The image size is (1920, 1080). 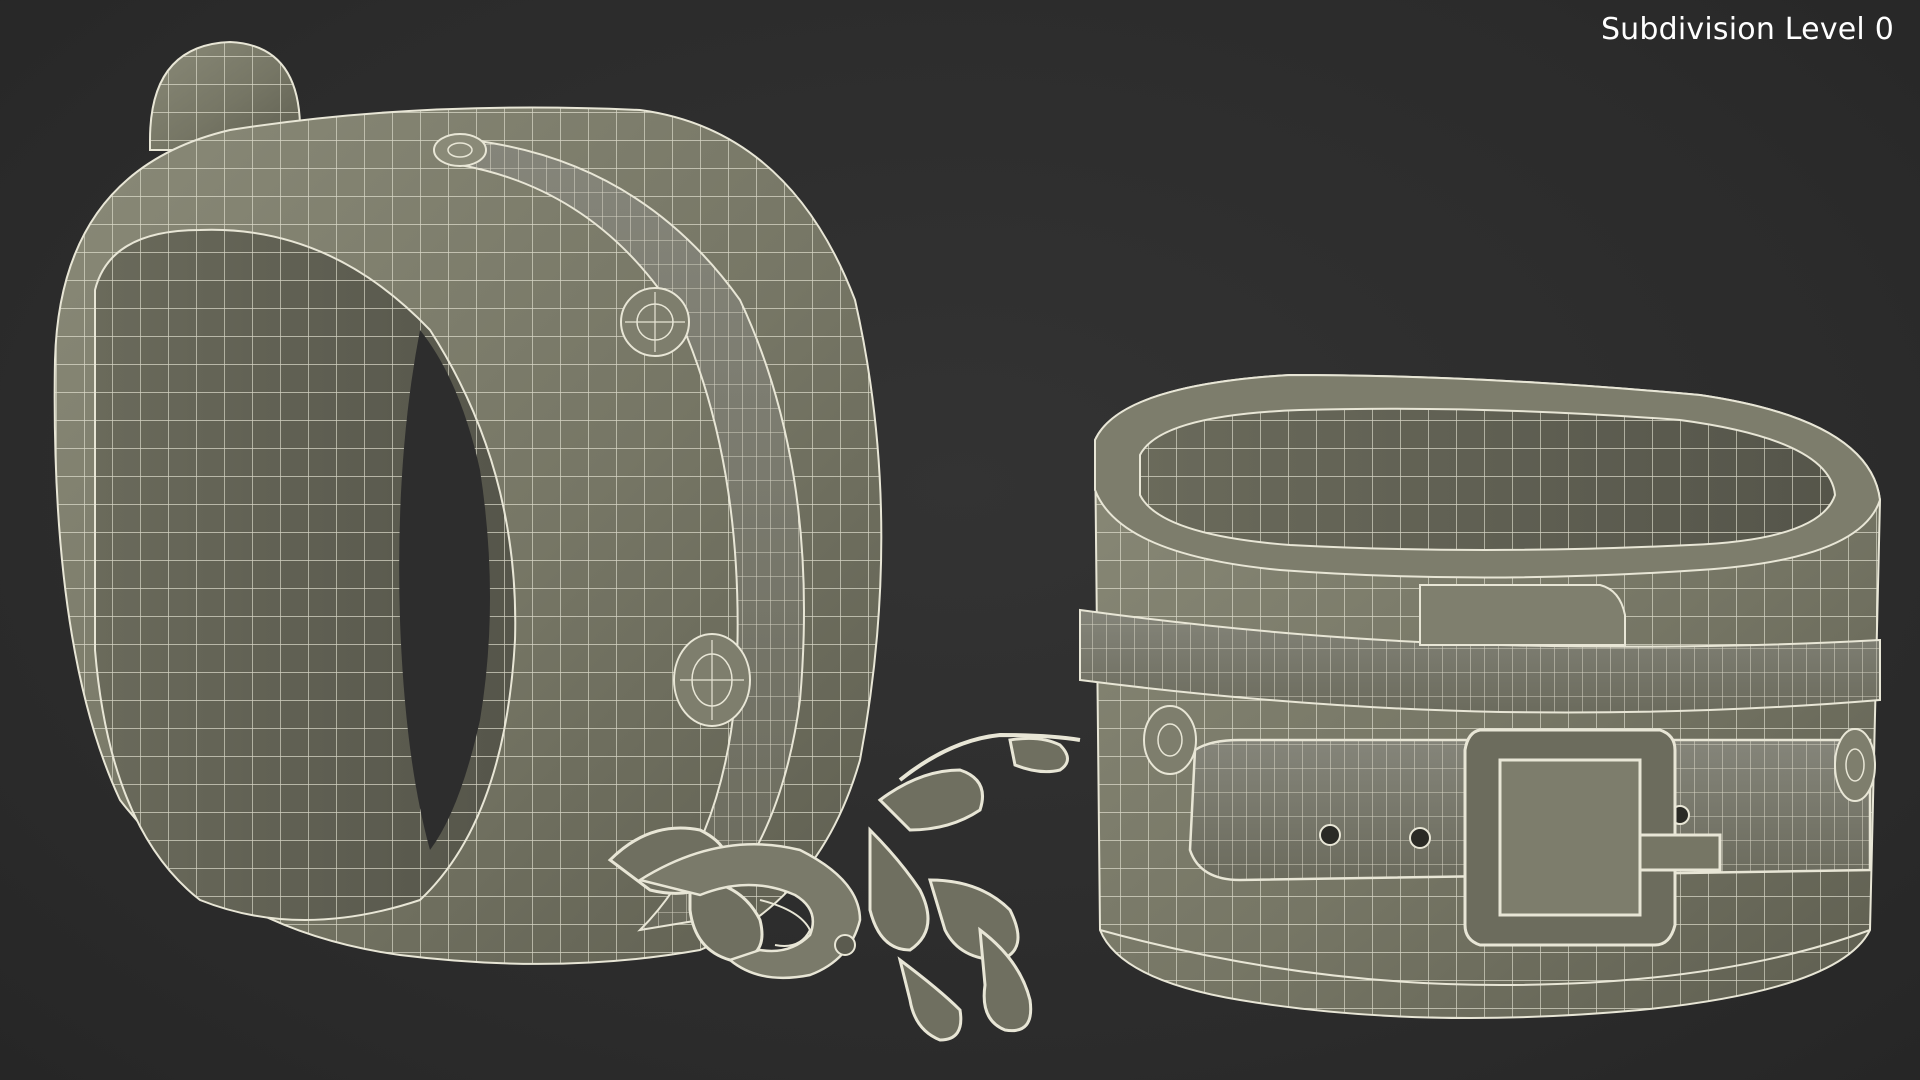 I want to click on right-cuff-strap-tongue, so click(x=1522, y=615).